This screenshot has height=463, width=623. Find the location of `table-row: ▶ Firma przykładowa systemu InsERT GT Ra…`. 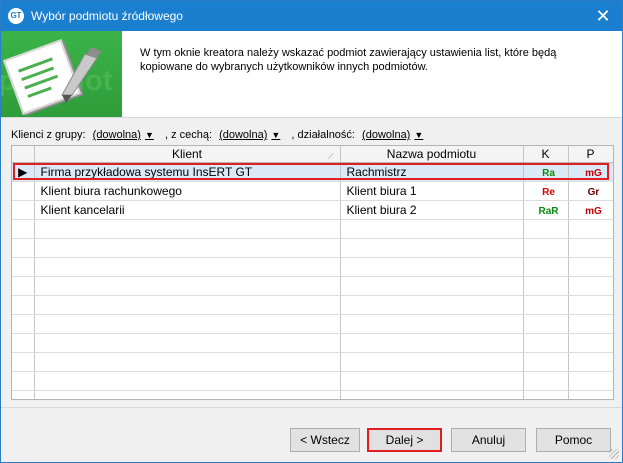

table-row: ▶ Firma przykładowa systemu InsERT GT Ra… is located at coordinates (312, 172).